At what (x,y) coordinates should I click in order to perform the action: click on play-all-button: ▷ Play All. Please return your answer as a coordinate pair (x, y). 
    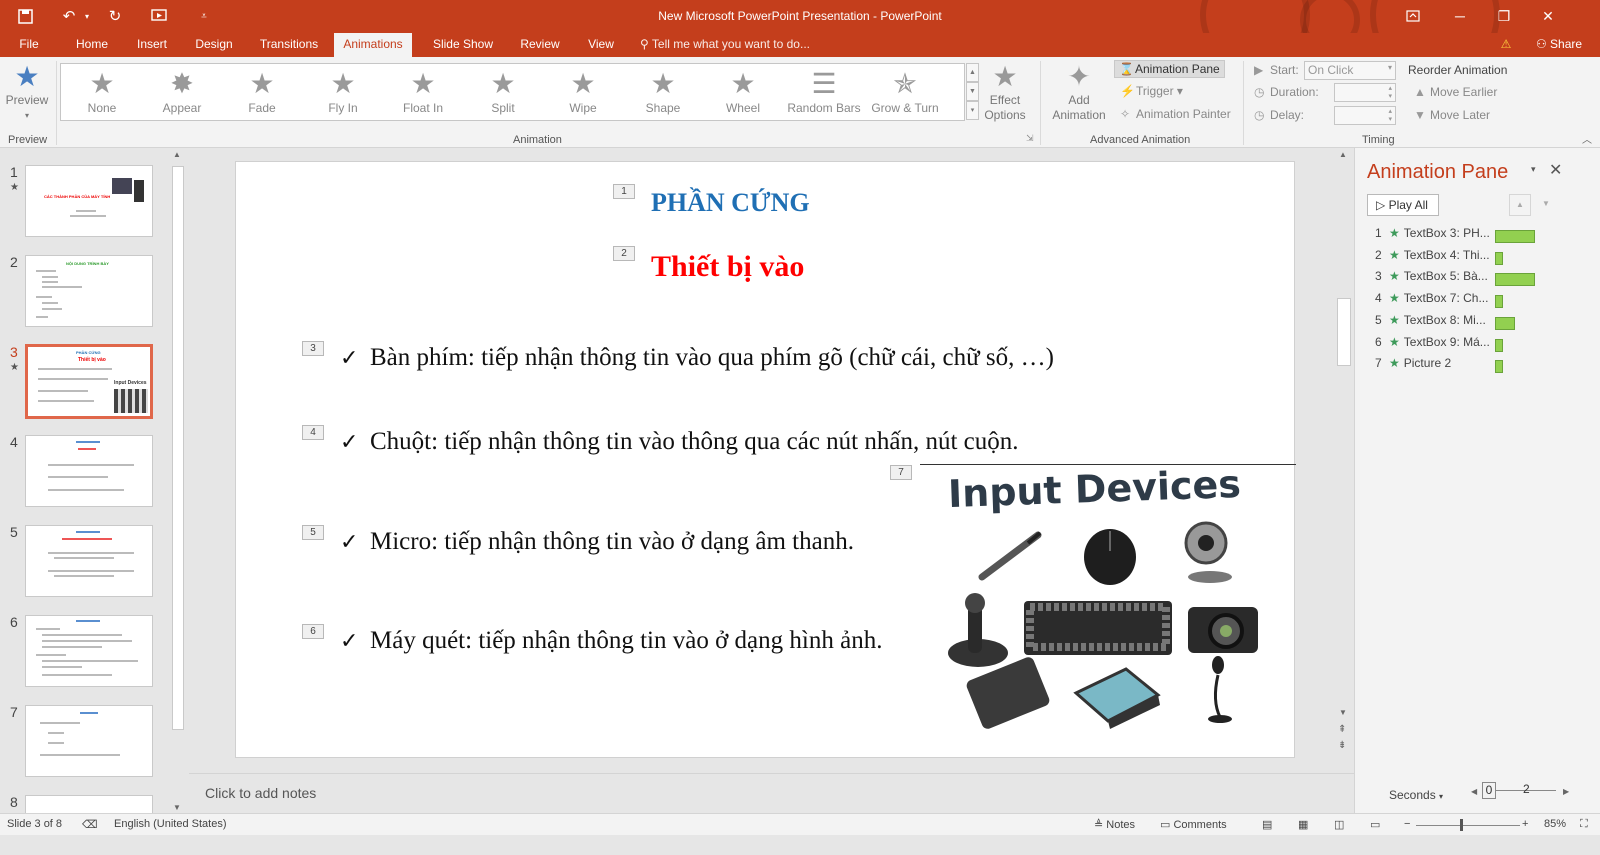
    Looking at the image, I should click on (1403, 205).